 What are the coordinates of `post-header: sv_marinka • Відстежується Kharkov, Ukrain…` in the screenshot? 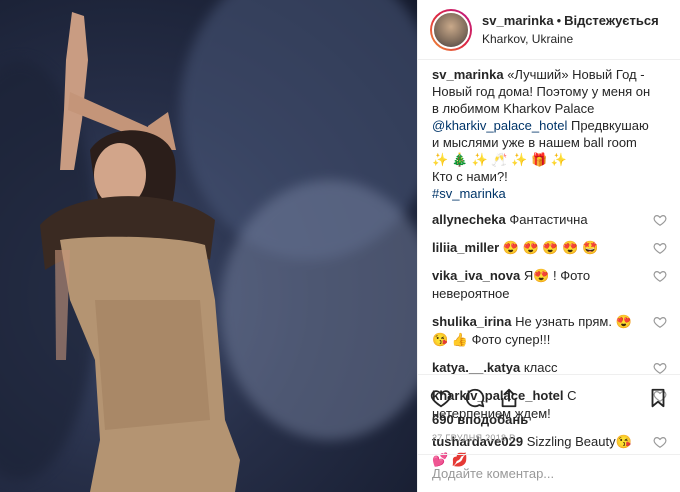 It's located at (549, 30).